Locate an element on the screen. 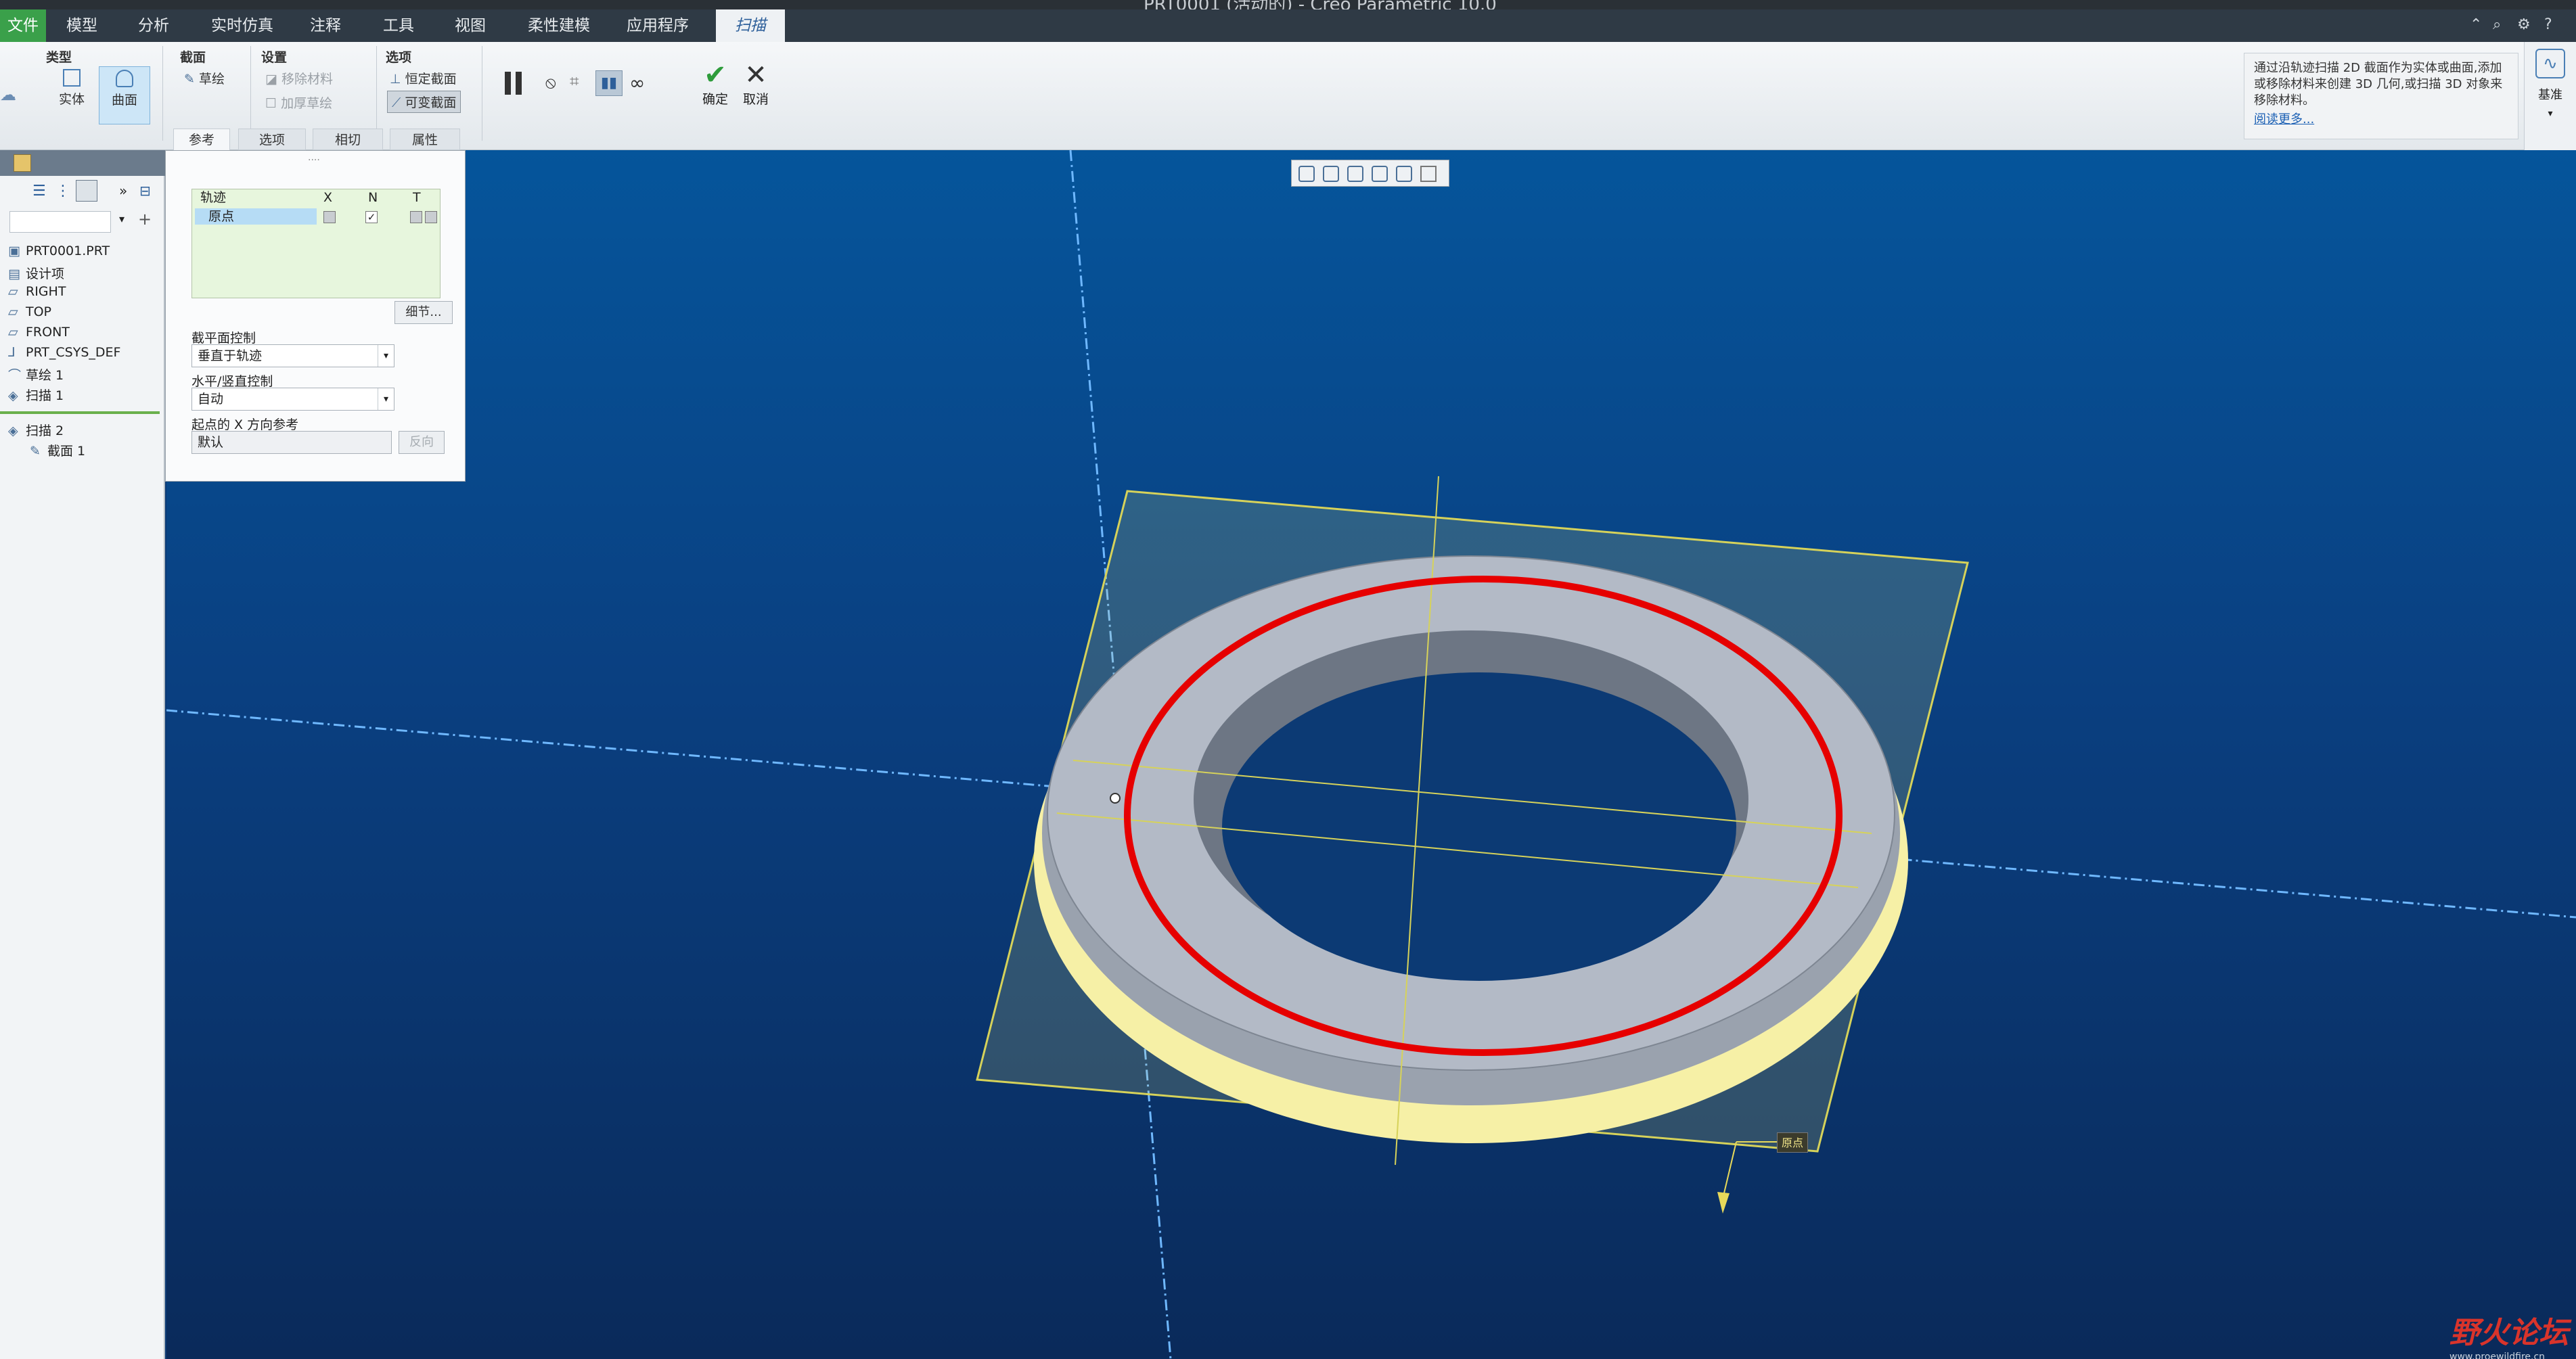 The image size is (2576, 1359). tree-item-top: ▱ TOP is located at coordinates (29, 312).